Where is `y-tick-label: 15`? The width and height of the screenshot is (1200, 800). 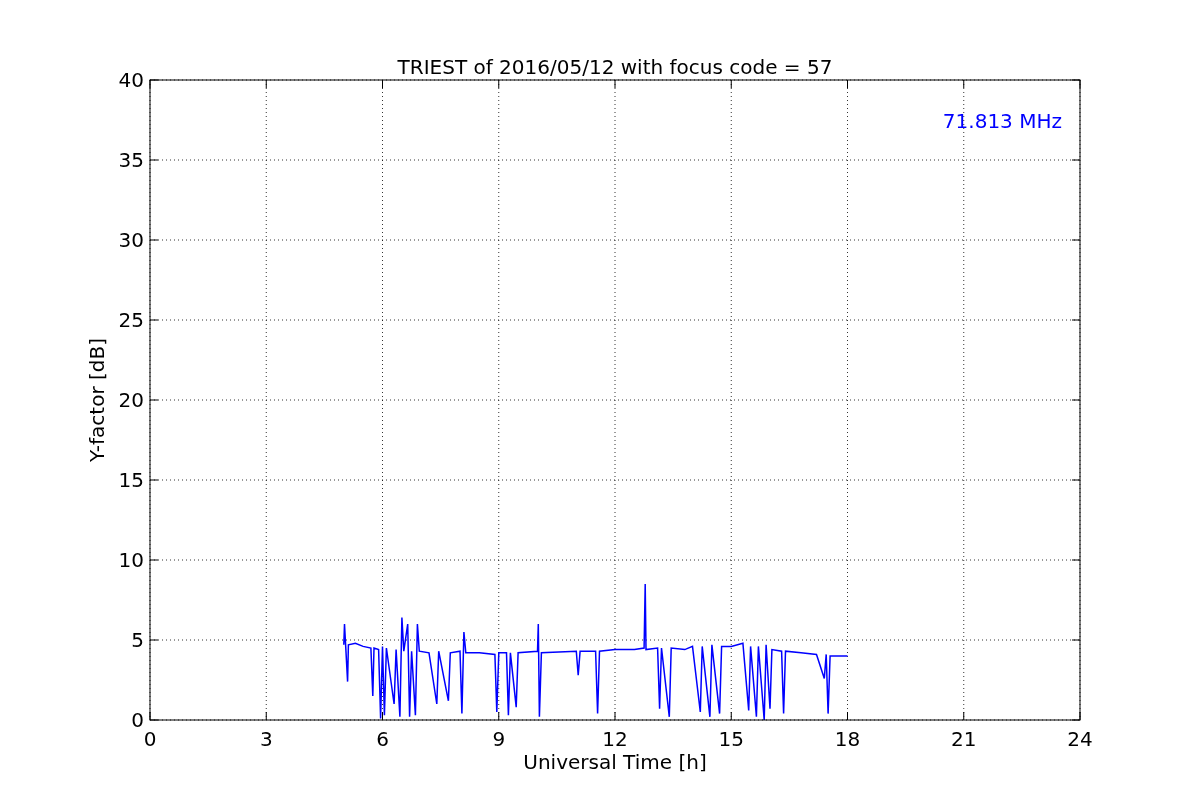
y-tick-label: 15 is located at coordinates (131, 480).